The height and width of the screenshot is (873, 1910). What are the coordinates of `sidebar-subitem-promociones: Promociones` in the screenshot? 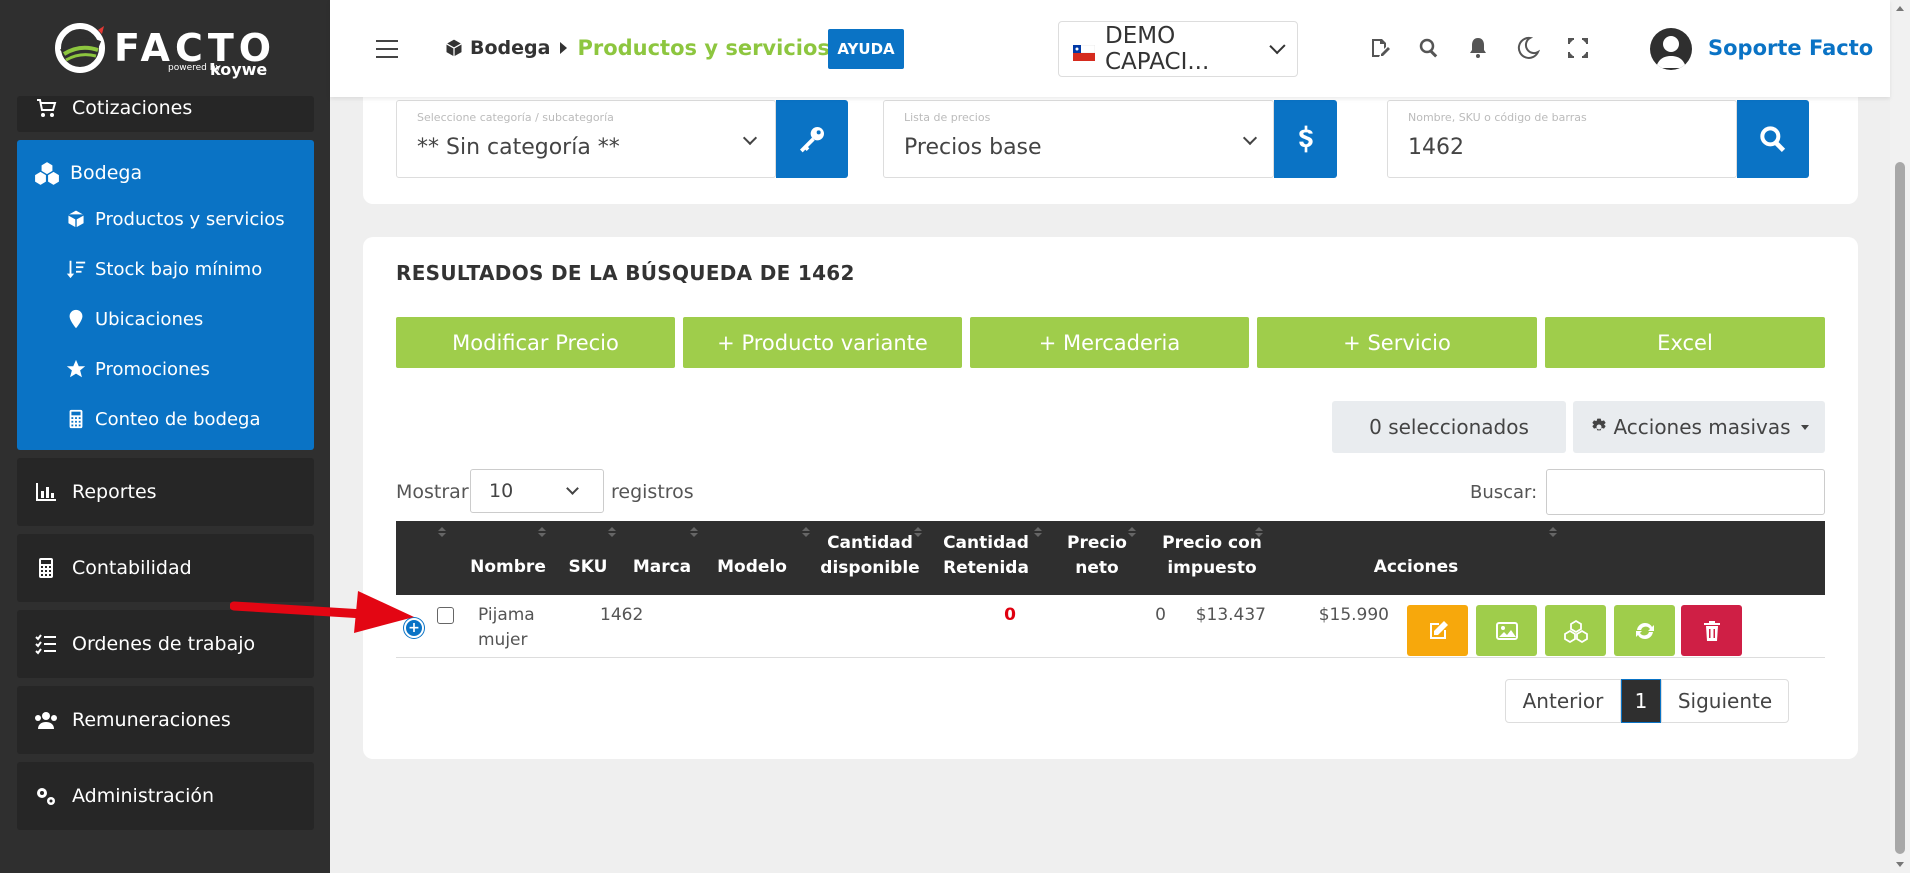 It's located at (137, 369).